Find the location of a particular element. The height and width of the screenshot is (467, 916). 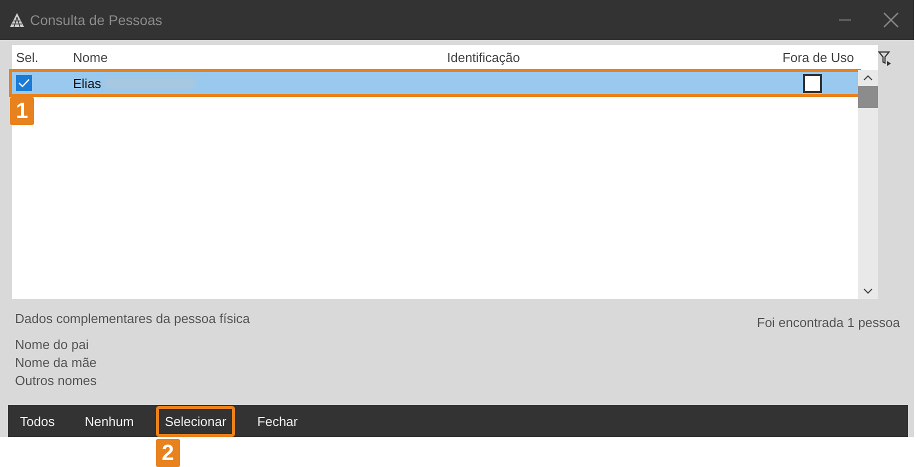

scroll-thumb is located at coordinates (868, 97).